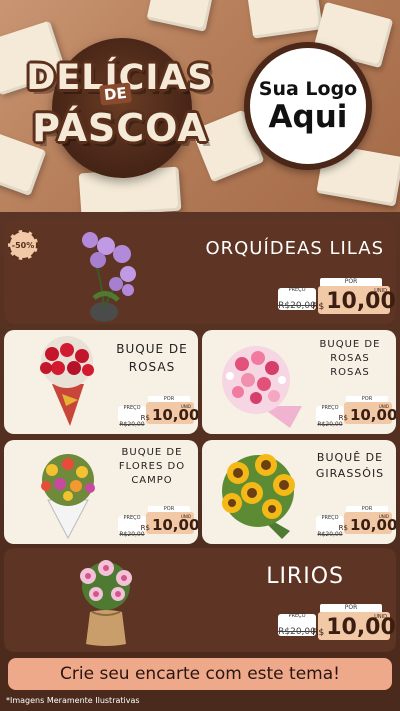 The image size is (400, 711). I want to click on product-name: BUQUE DE ROSAS, so click(152, 358).